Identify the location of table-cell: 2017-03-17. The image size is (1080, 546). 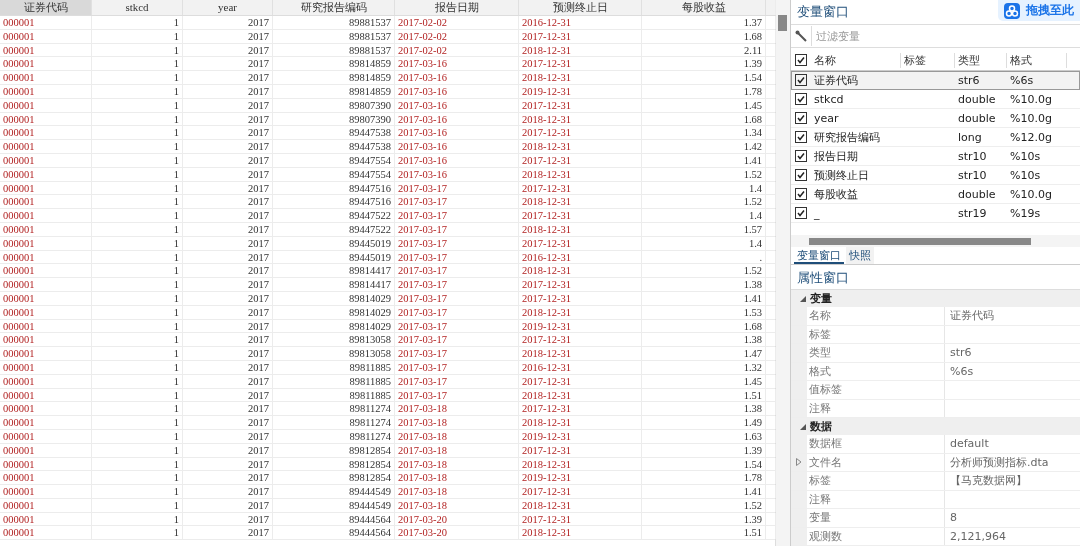
(457, 257).